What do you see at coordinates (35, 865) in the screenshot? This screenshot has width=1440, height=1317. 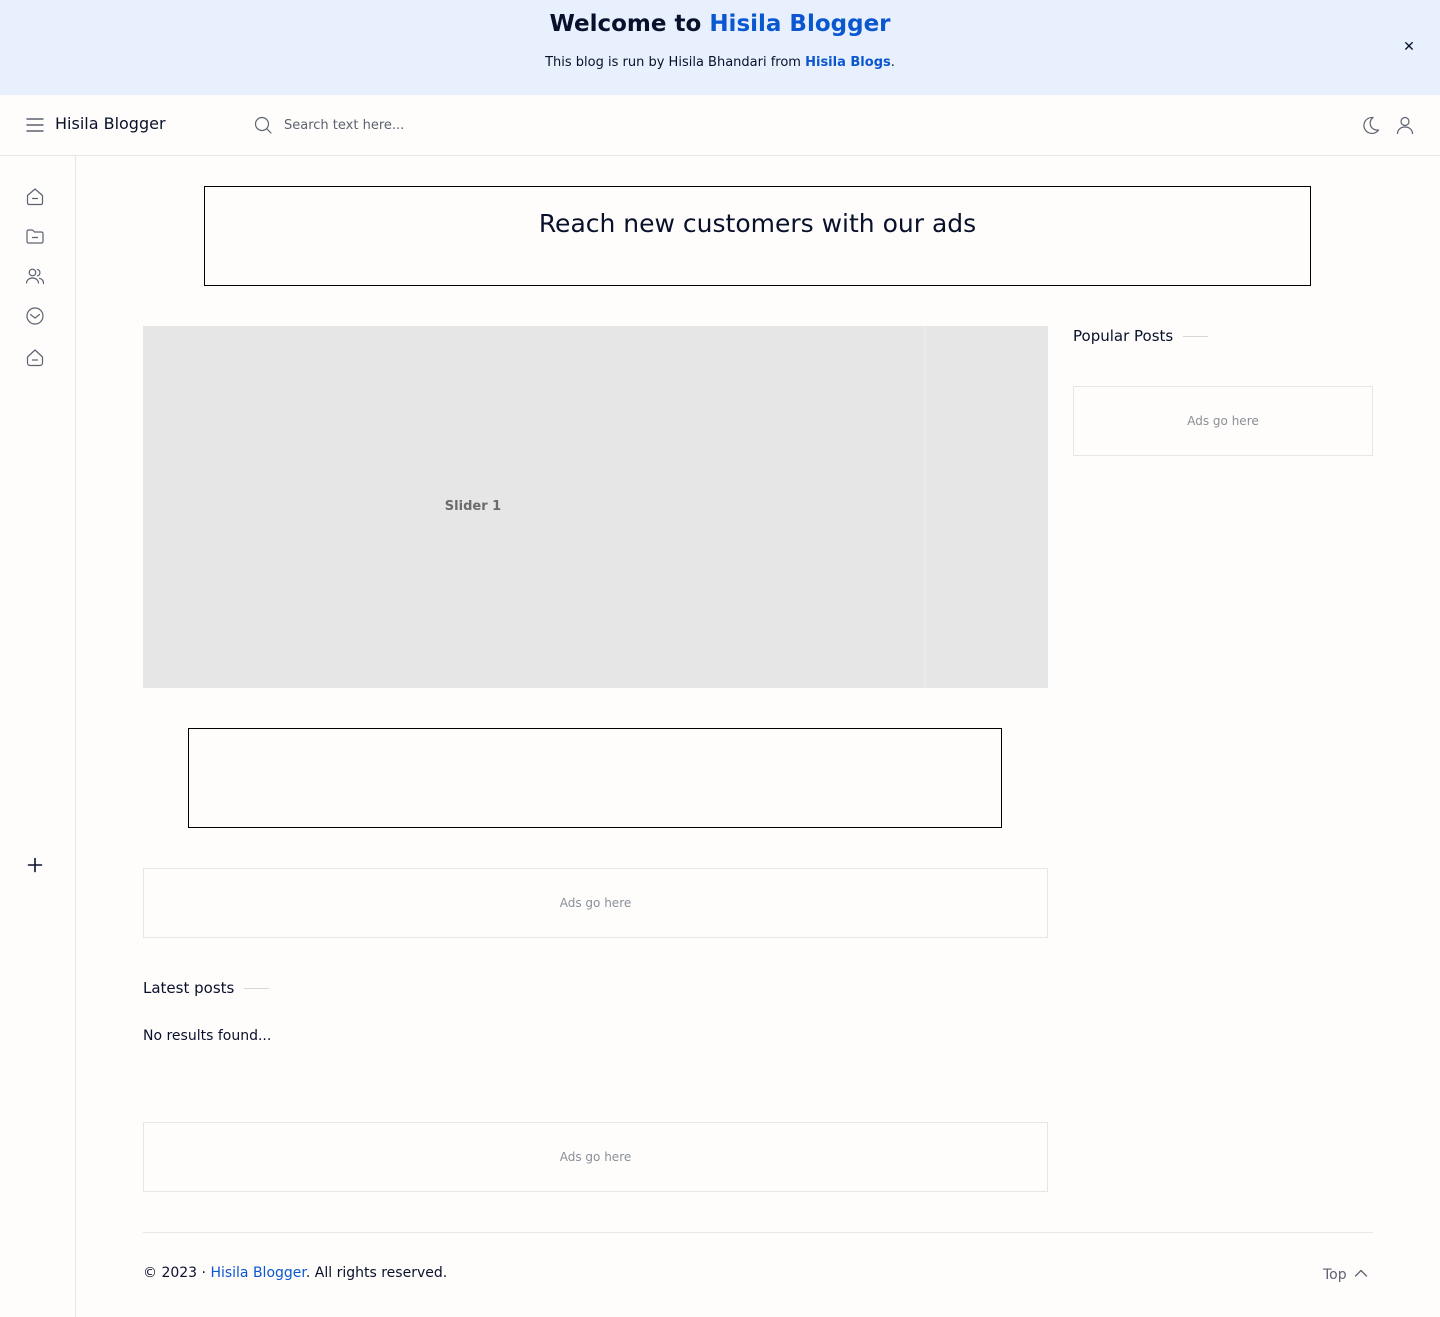 I see `plus-icon` at bounding box center [35, 865].